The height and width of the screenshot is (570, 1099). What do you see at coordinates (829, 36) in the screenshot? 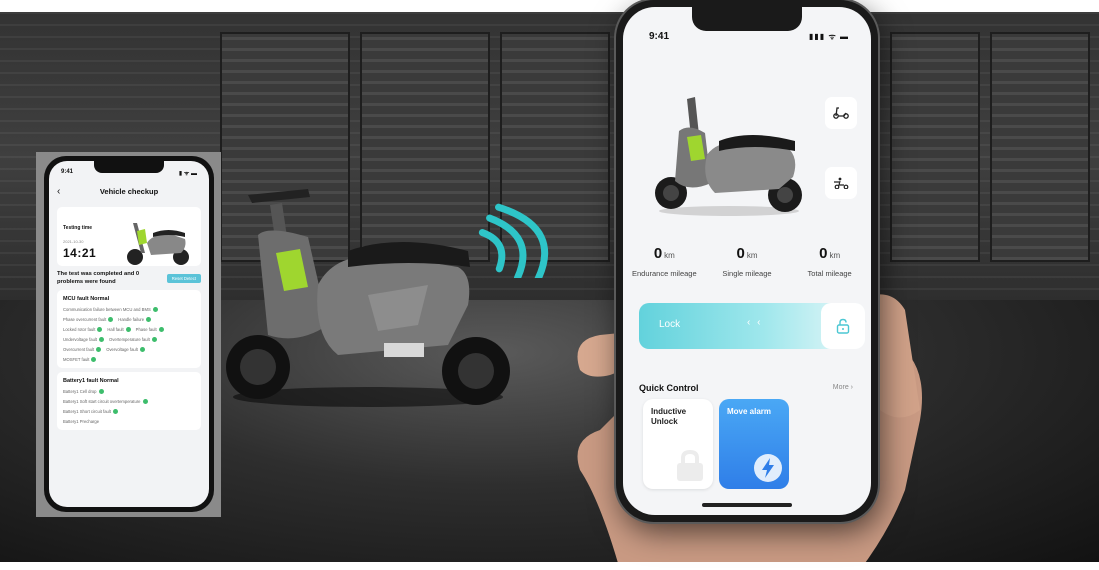
I see `right-status-icons: ▮▮▮ ᯤ ▬` at bounding box center [829, 36].